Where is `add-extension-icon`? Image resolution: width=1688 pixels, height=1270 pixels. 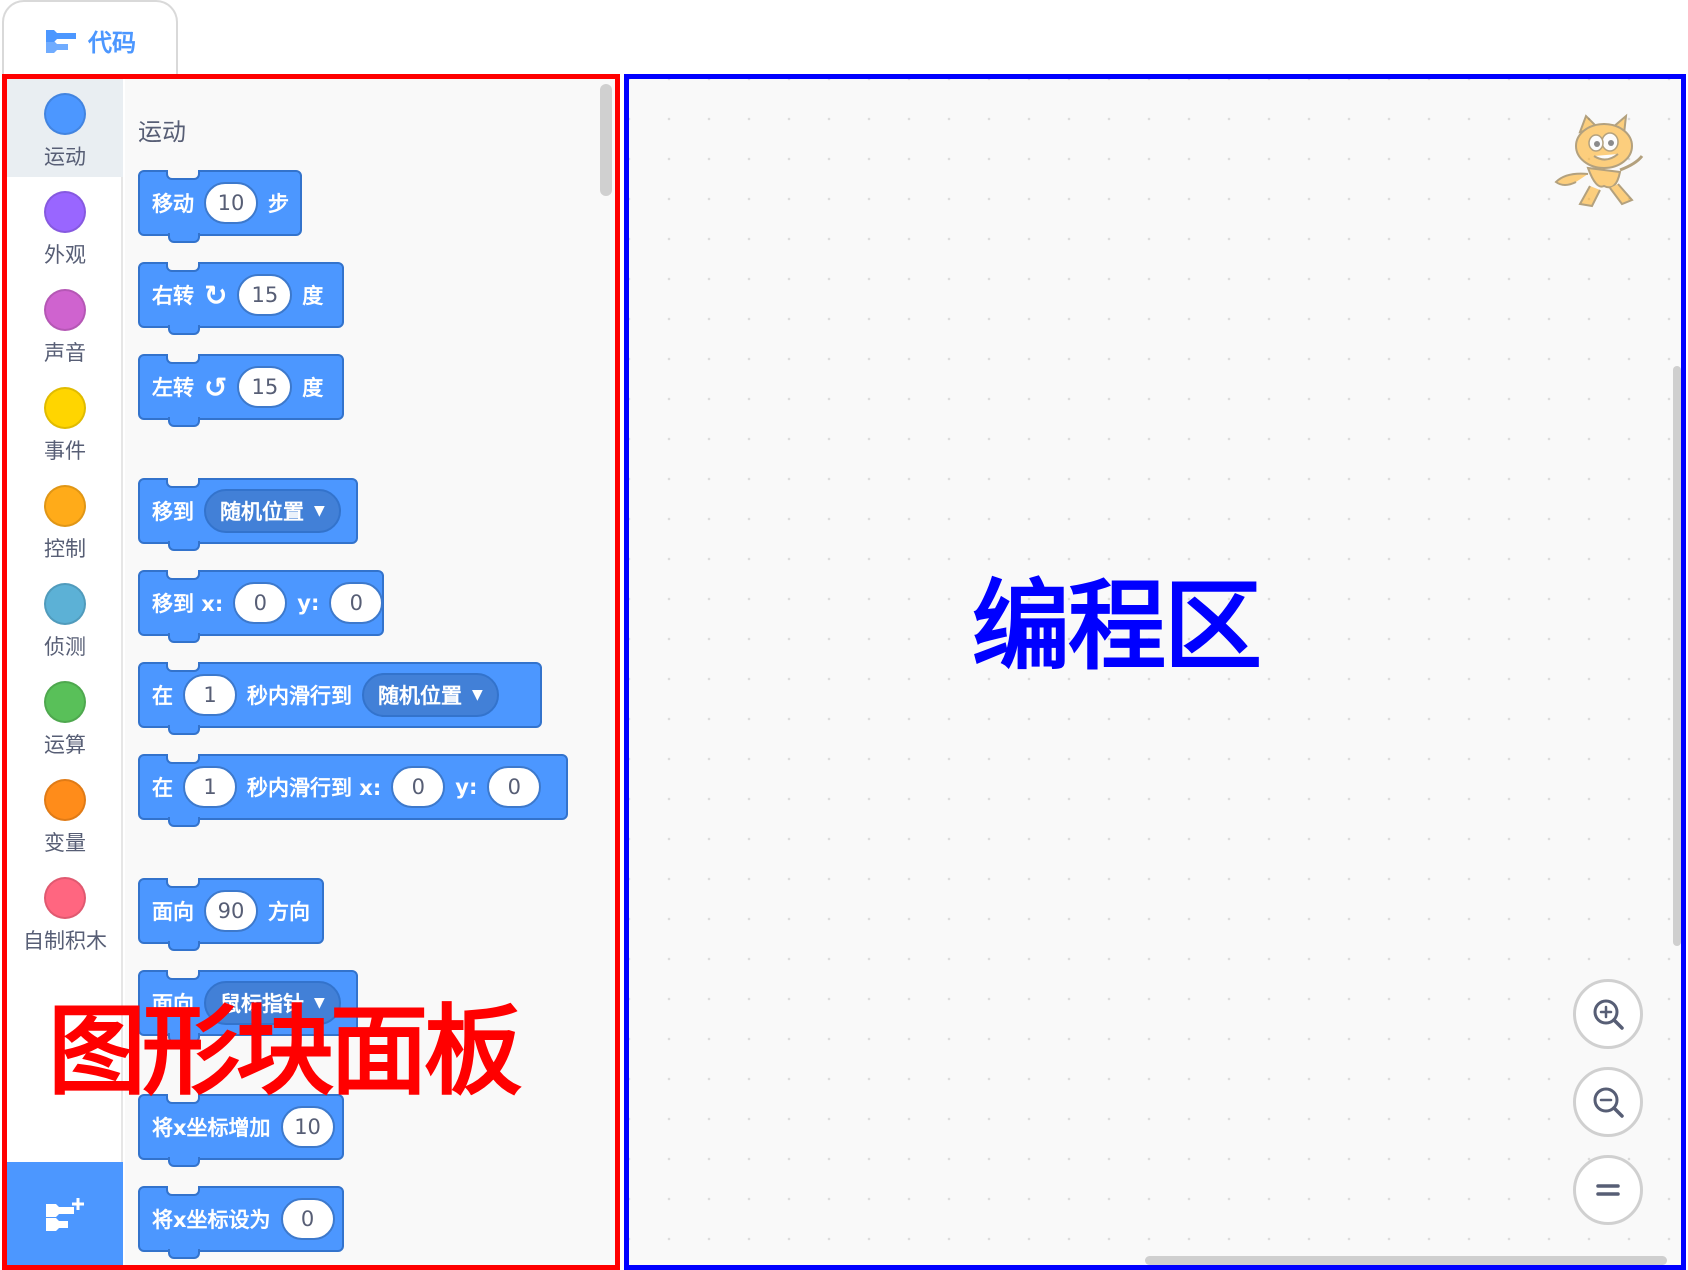
add-extension-icon is located at coordinates (65, 1214).